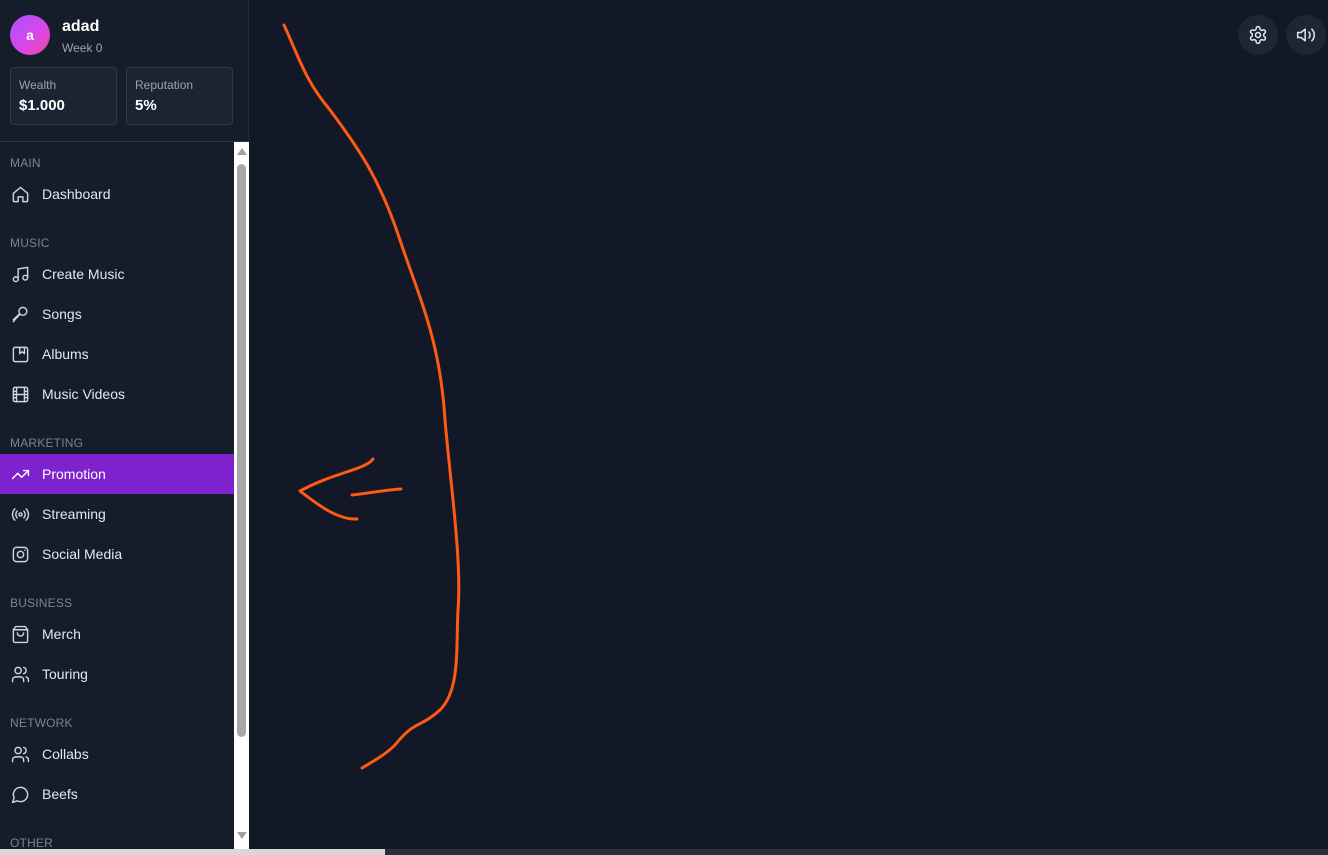 The image size is (1328, 855). Describe the element at coordinates (60, 794) in the screenshot. I see `sidebar-item-label: Beefs` at that location.